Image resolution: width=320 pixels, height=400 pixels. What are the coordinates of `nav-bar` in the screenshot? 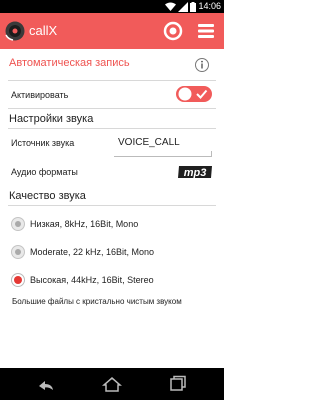 It's located at (112, 384).